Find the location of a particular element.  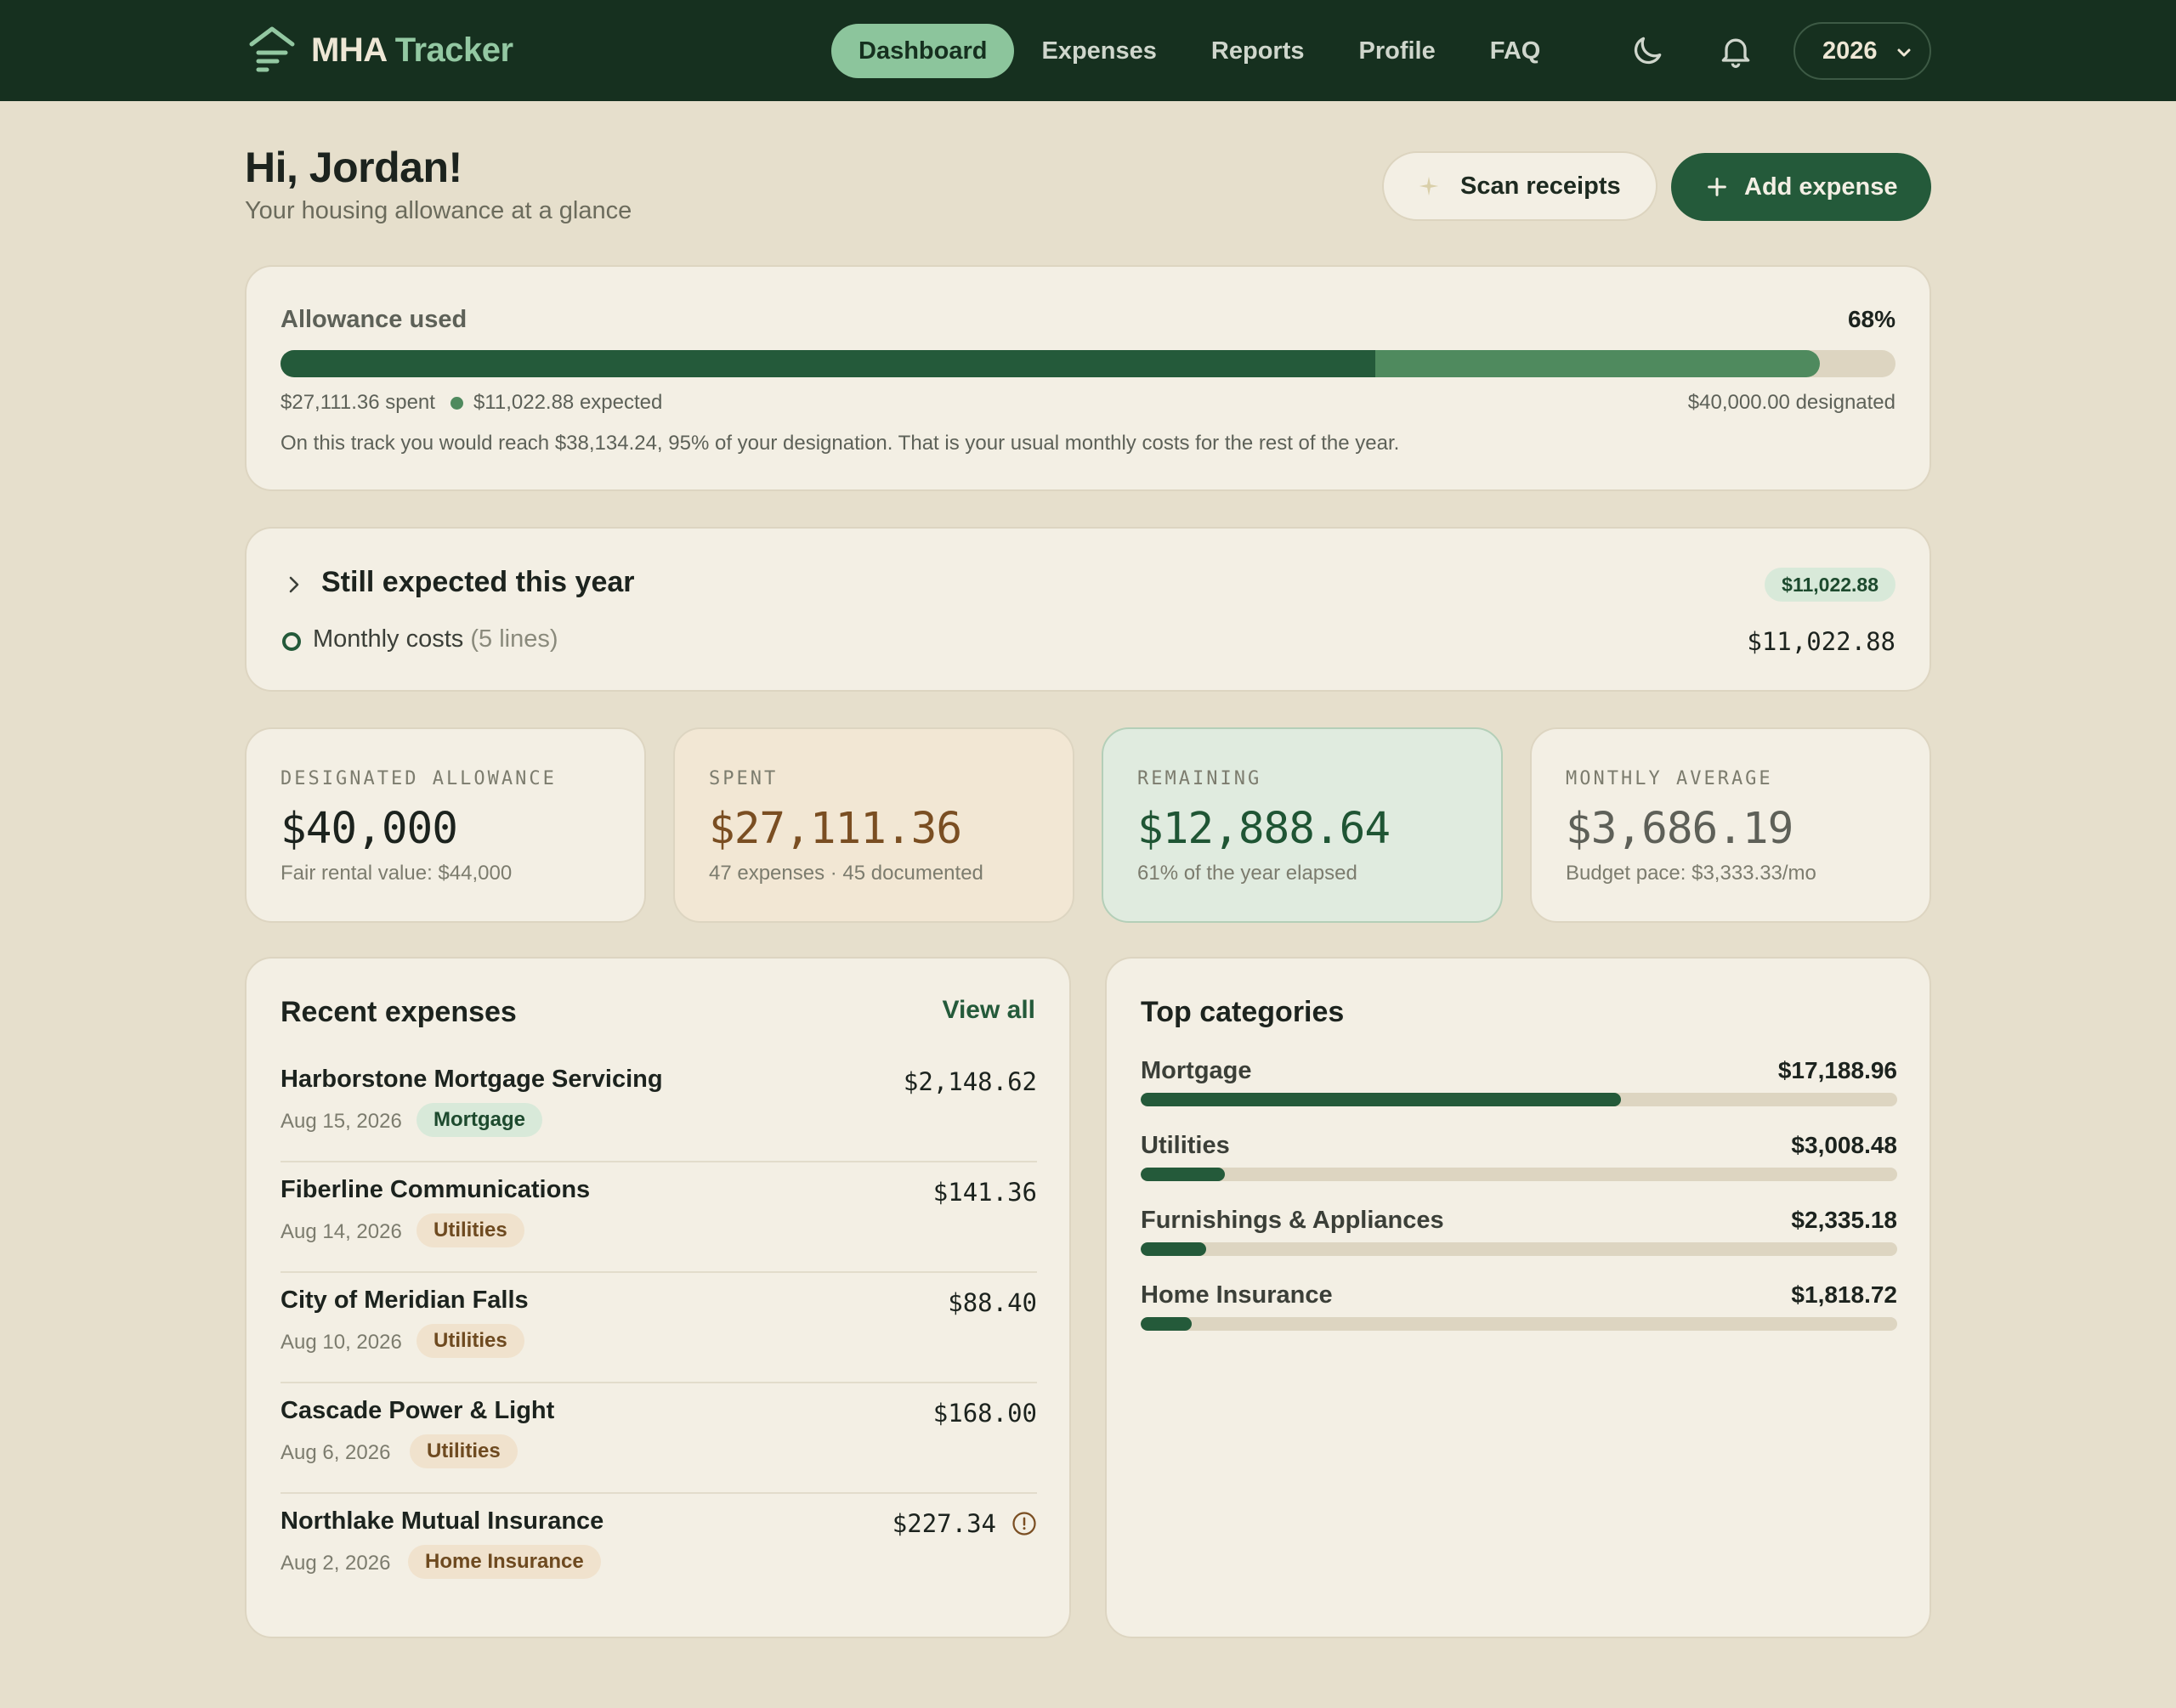

stat-label: SPENT is located at coordinates (744, 779).